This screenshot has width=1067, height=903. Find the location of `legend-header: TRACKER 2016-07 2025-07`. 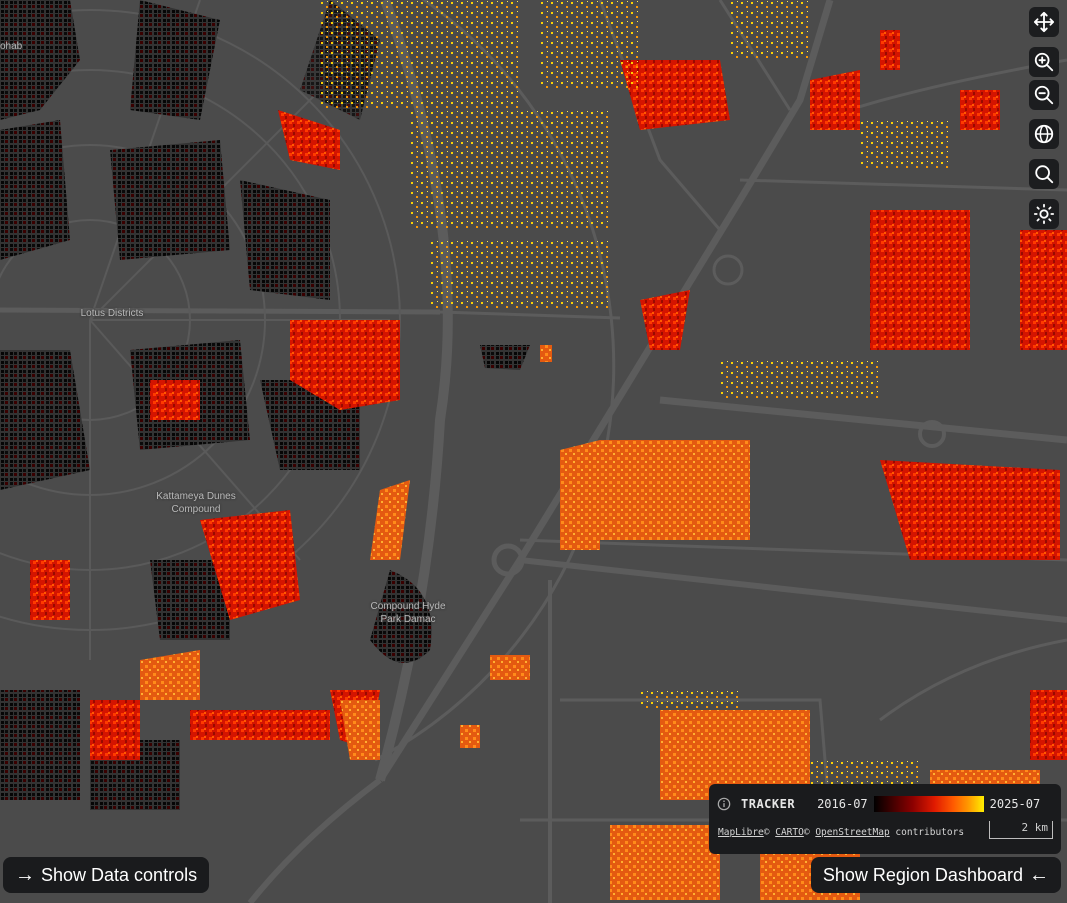

legend-header: TRACKER 2016-07 2025-07 is located at coordinates (878, 804).